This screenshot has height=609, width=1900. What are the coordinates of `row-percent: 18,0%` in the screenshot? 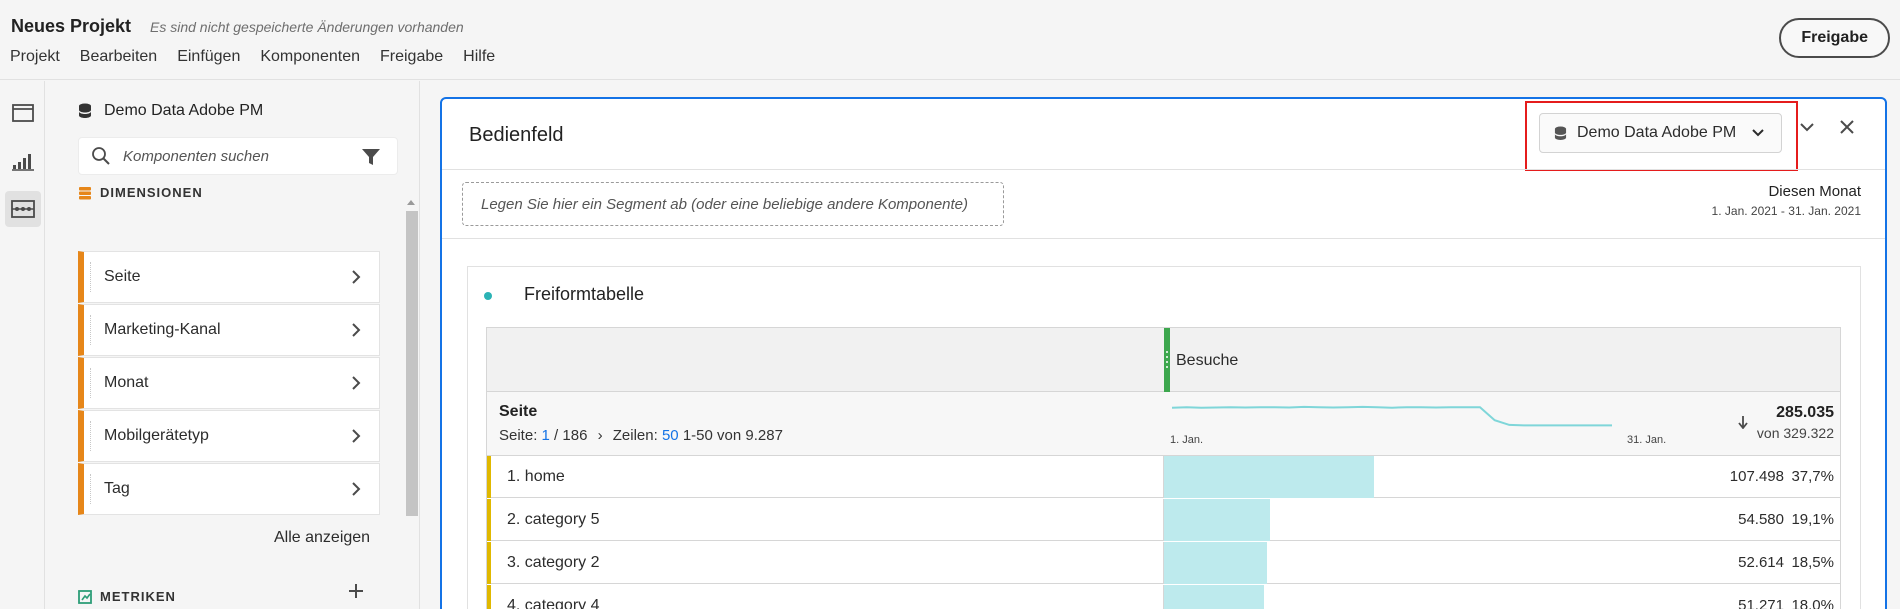 It's located at (1812, 603).